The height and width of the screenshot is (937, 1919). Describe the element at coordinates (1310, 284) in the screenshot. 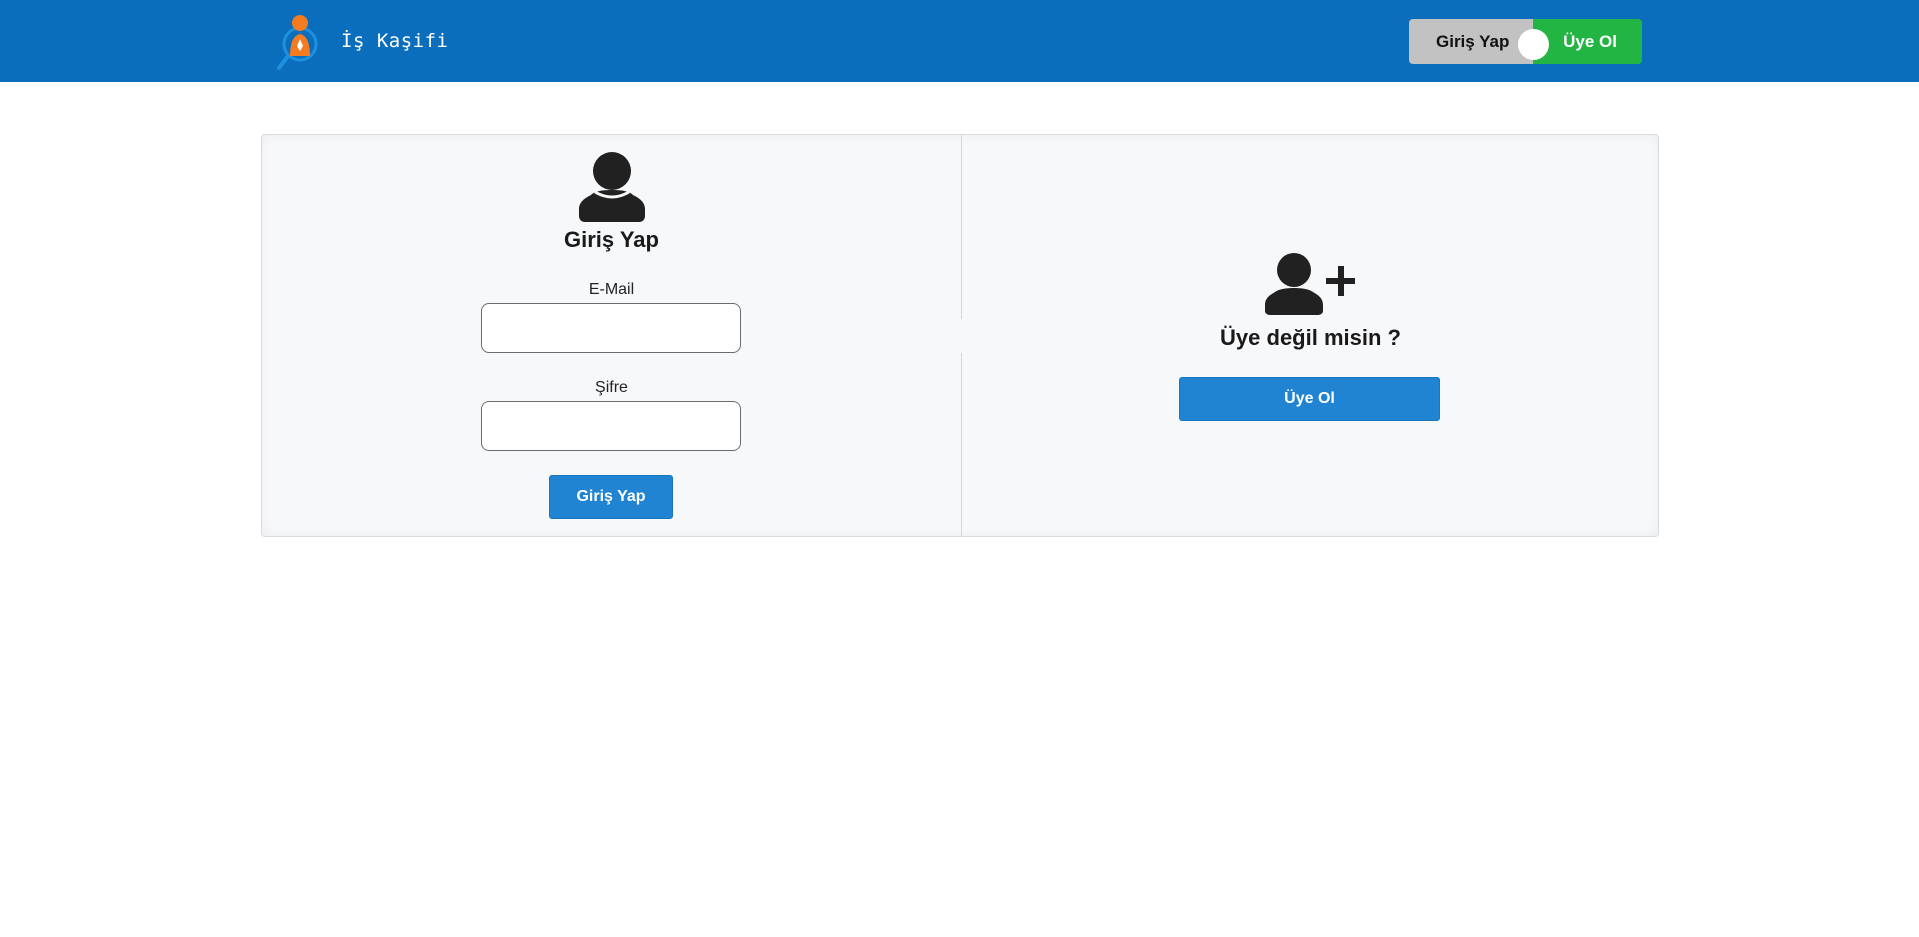

I see `user-plus-icon` at that location.